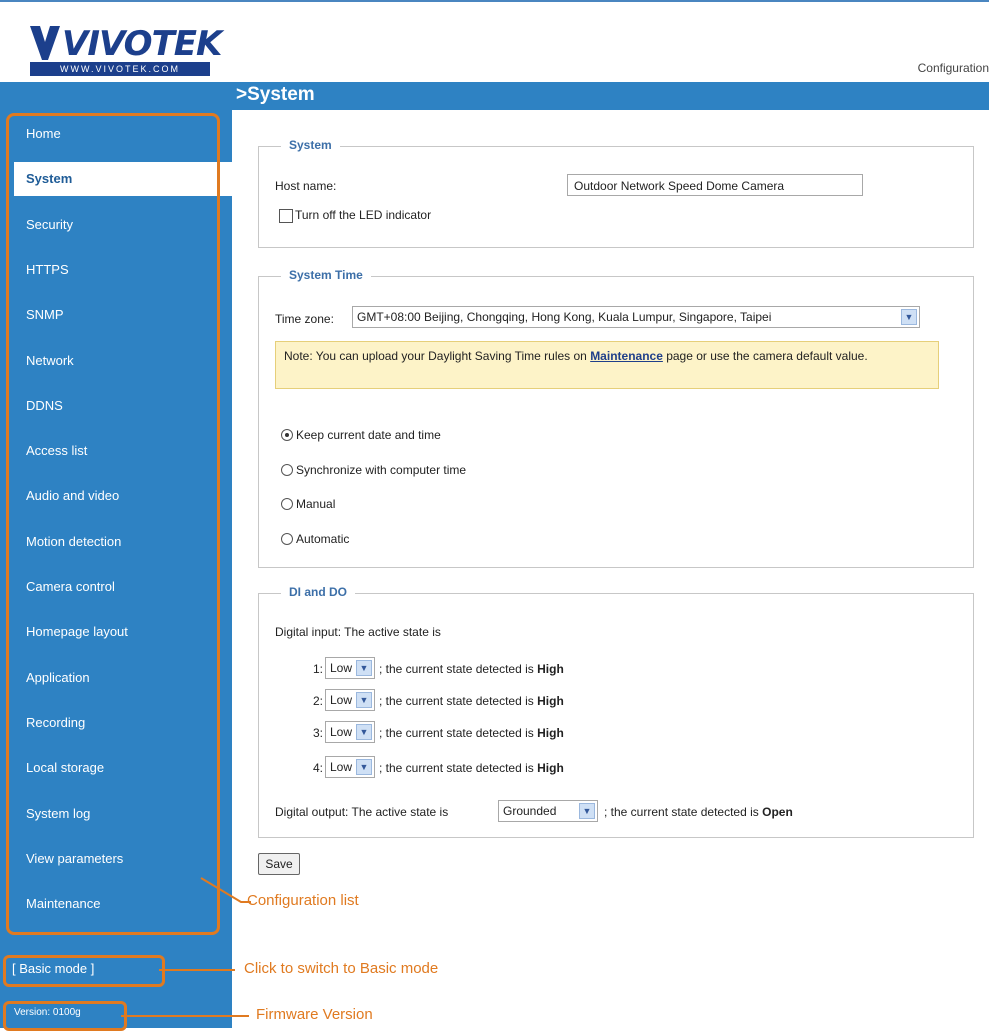 The height and width of the screenshot is (1031, 989). Describe the element at coordinates (225, 890) in the screenshot. I see `config-list-pointer` at that location.